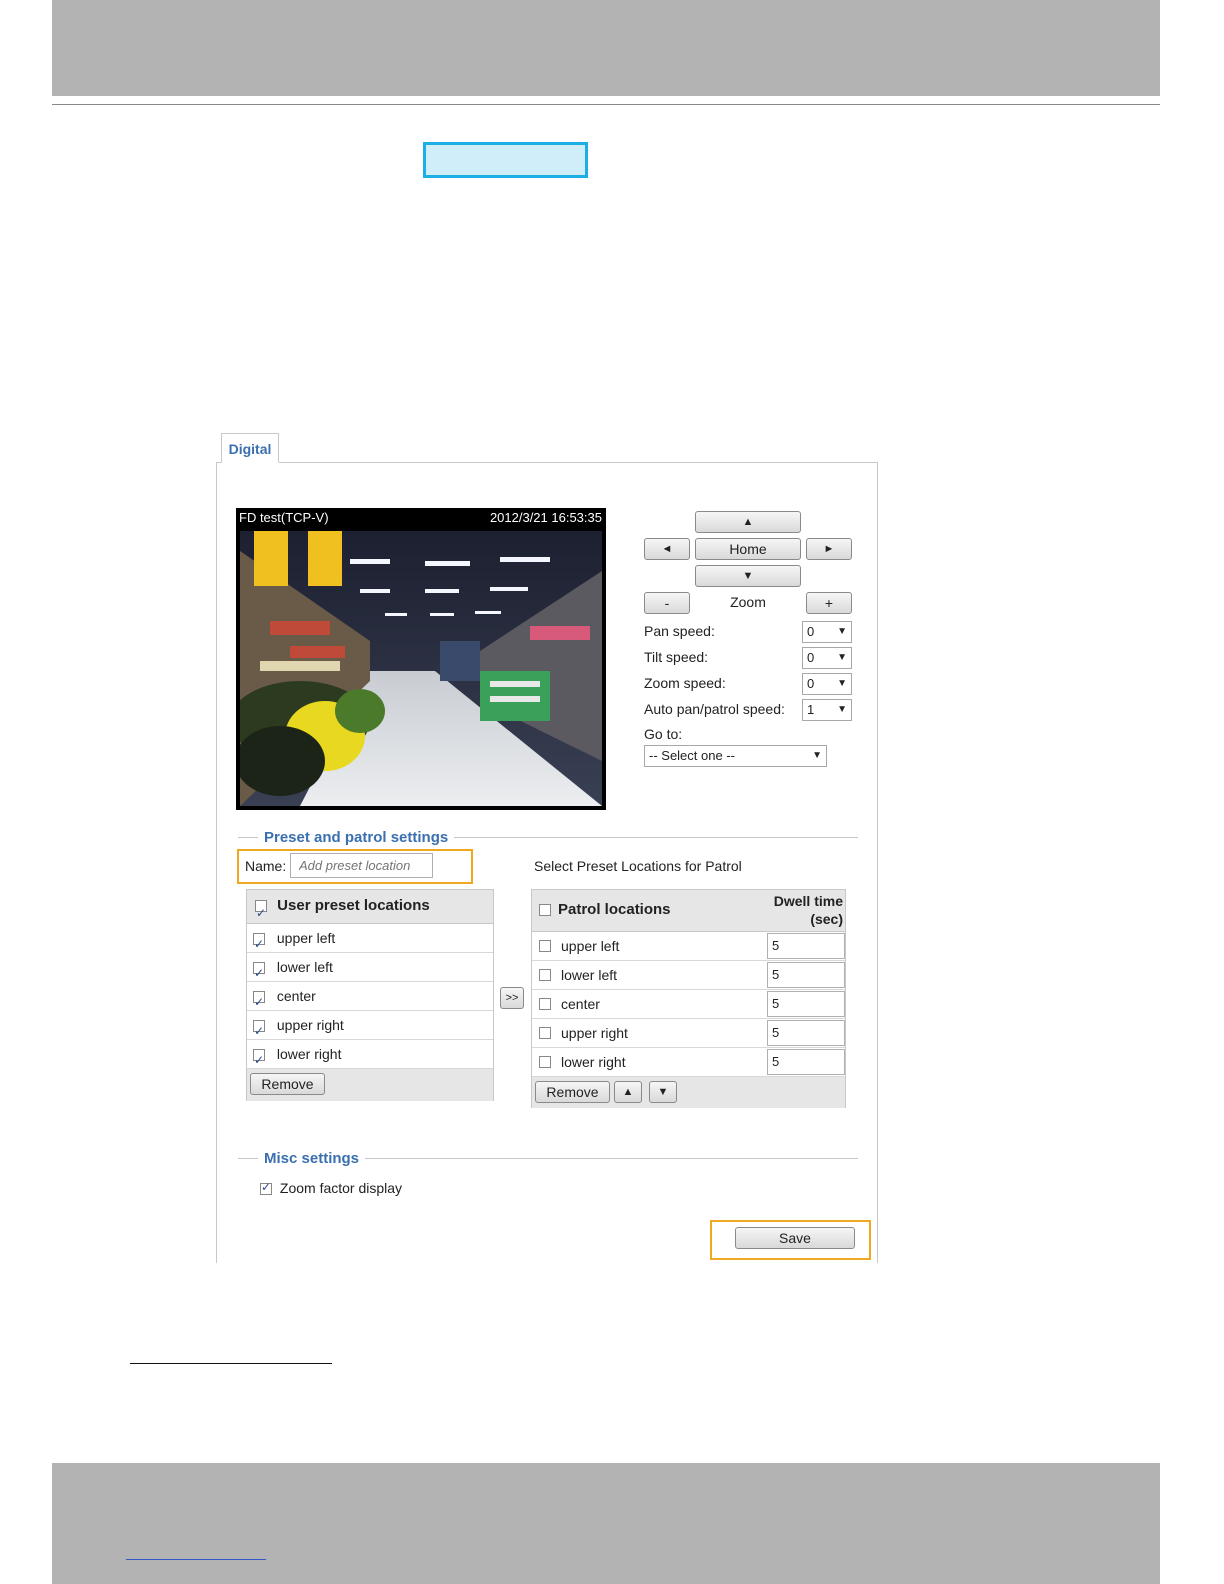 This screenshot has width=1224, height=1584. What do you see at coordinates (679, 631) in the screenshot?
I see `pan-speed-label: Pan speed:` at bounding box center [679, 631].